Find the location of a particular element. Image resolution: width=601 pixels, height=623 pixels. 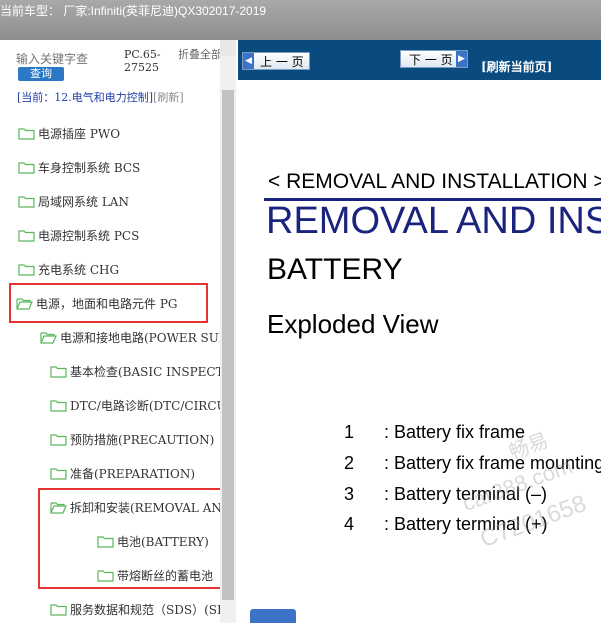

scroll-up-arrow-icon is located at coordinates (228, 48).